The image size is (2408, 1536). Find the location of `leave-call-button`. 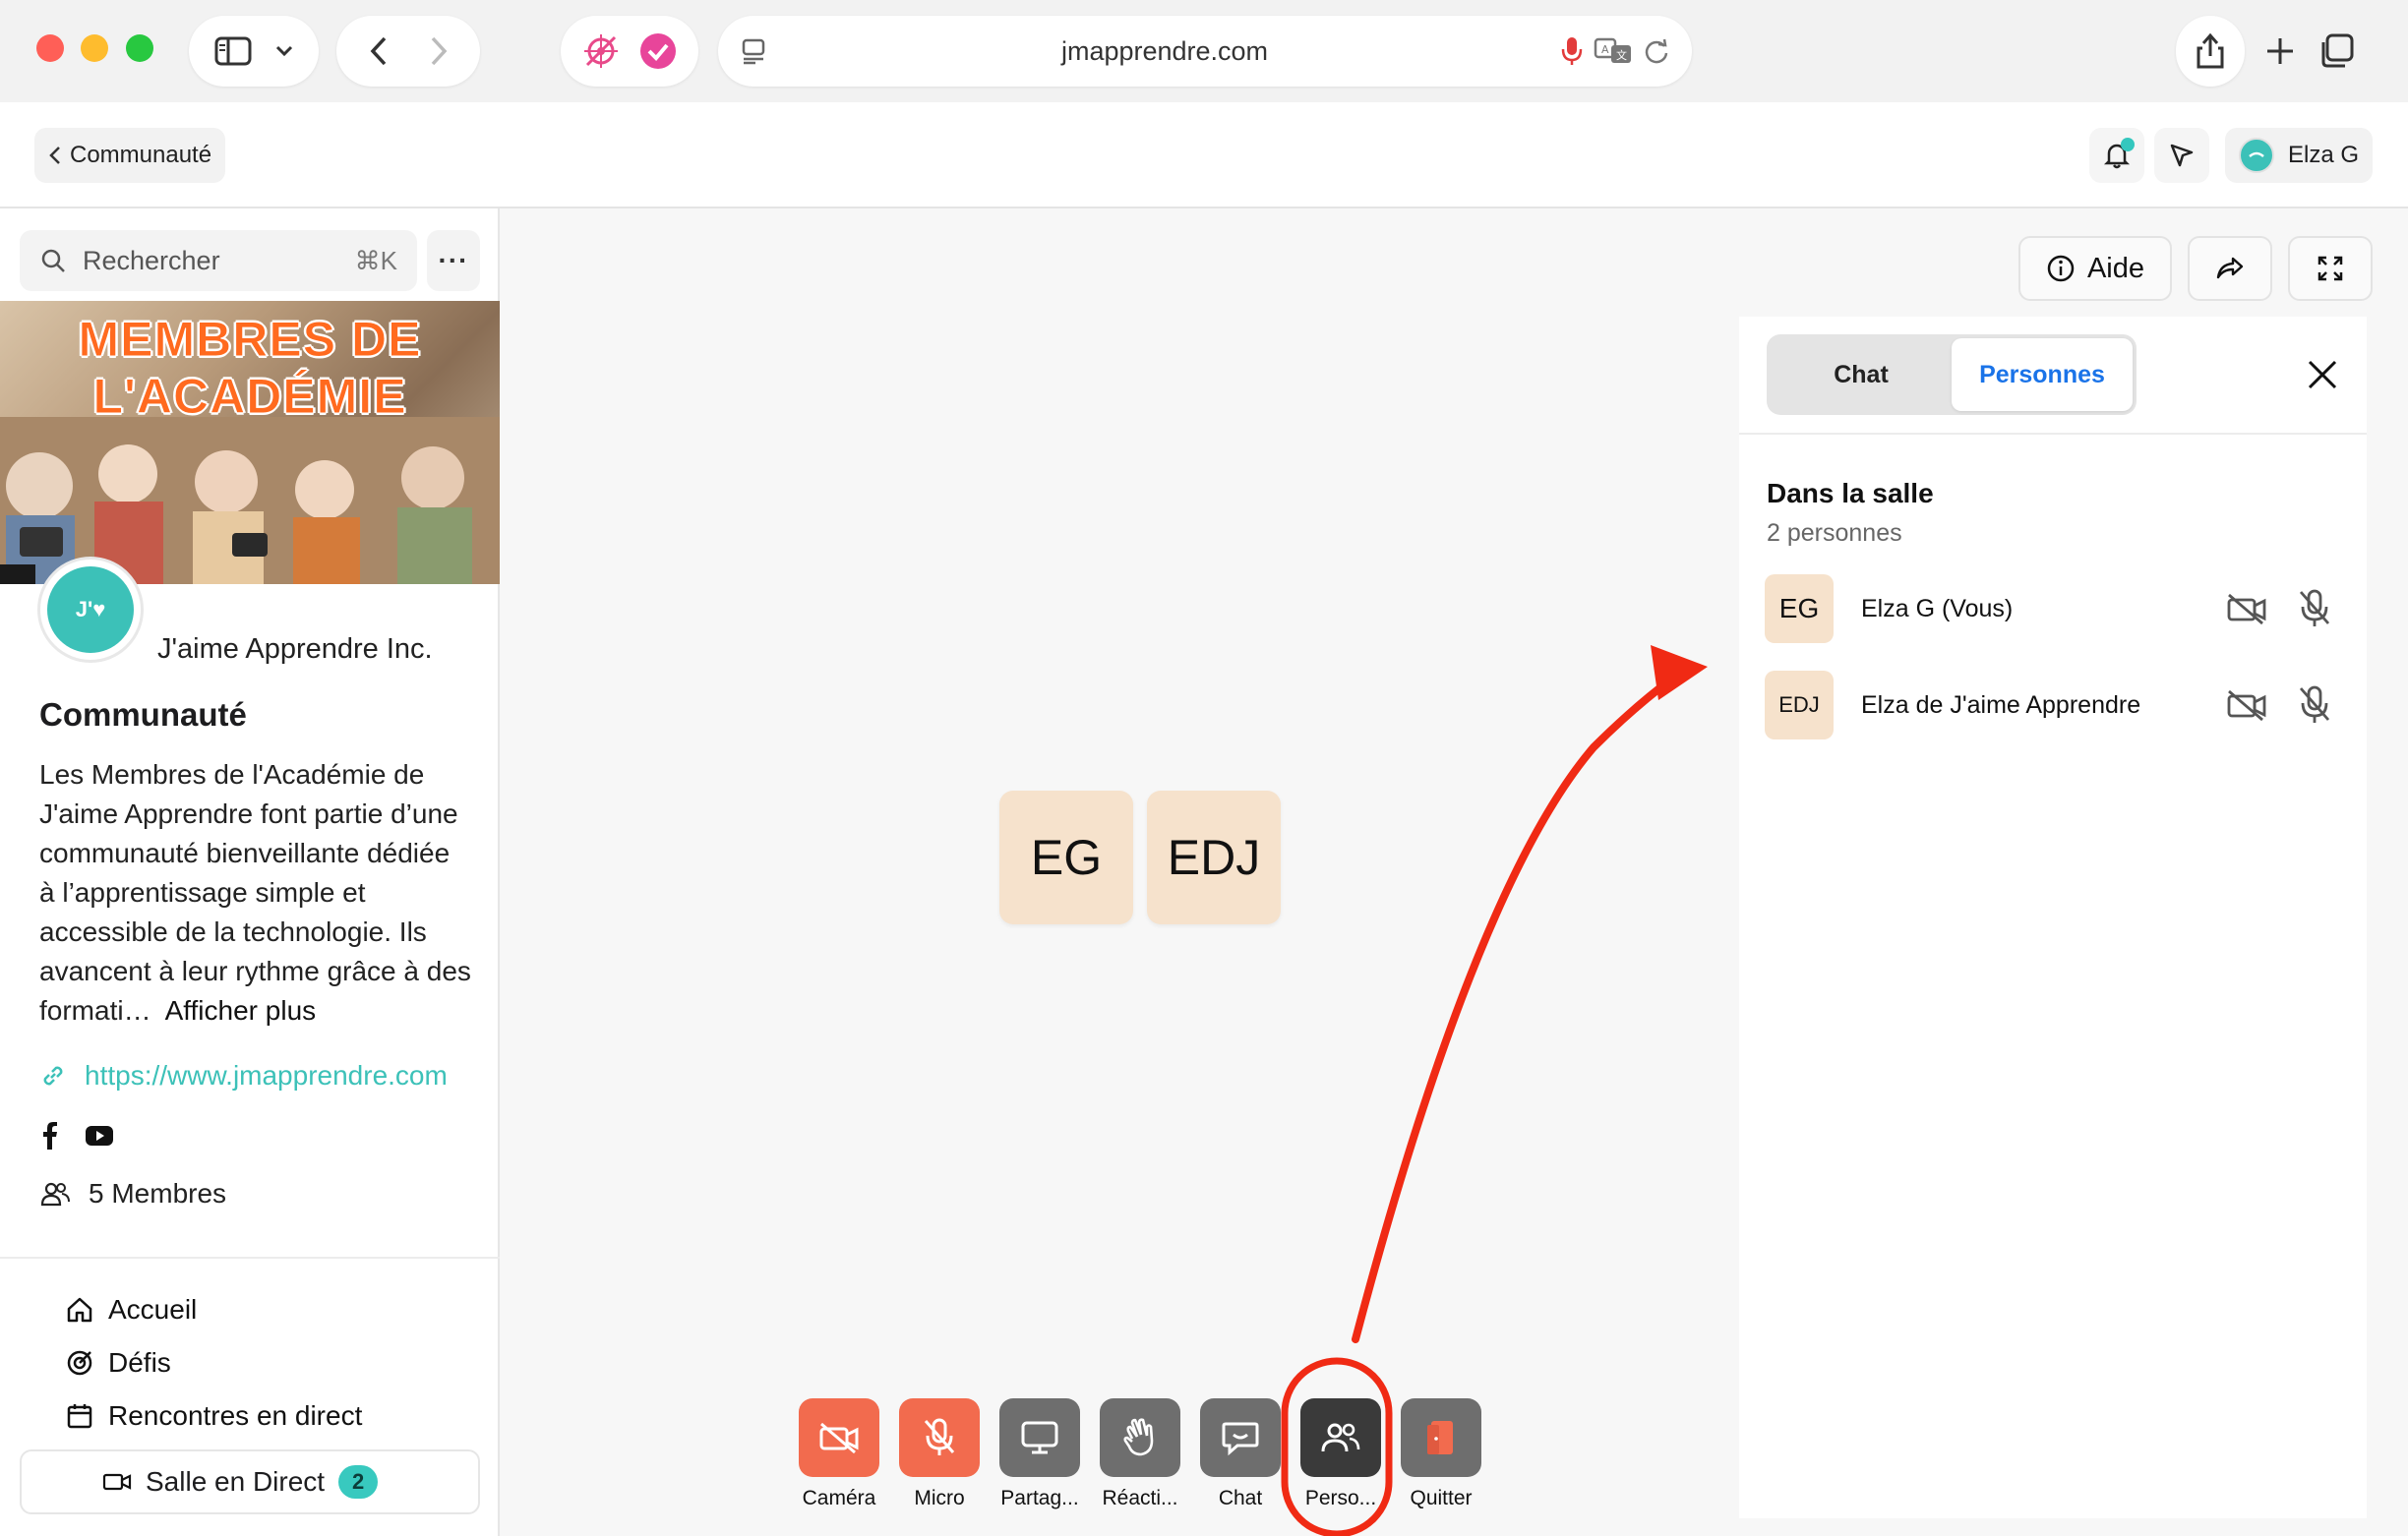

leave-call-button is located at coordinates (1441, 1437).